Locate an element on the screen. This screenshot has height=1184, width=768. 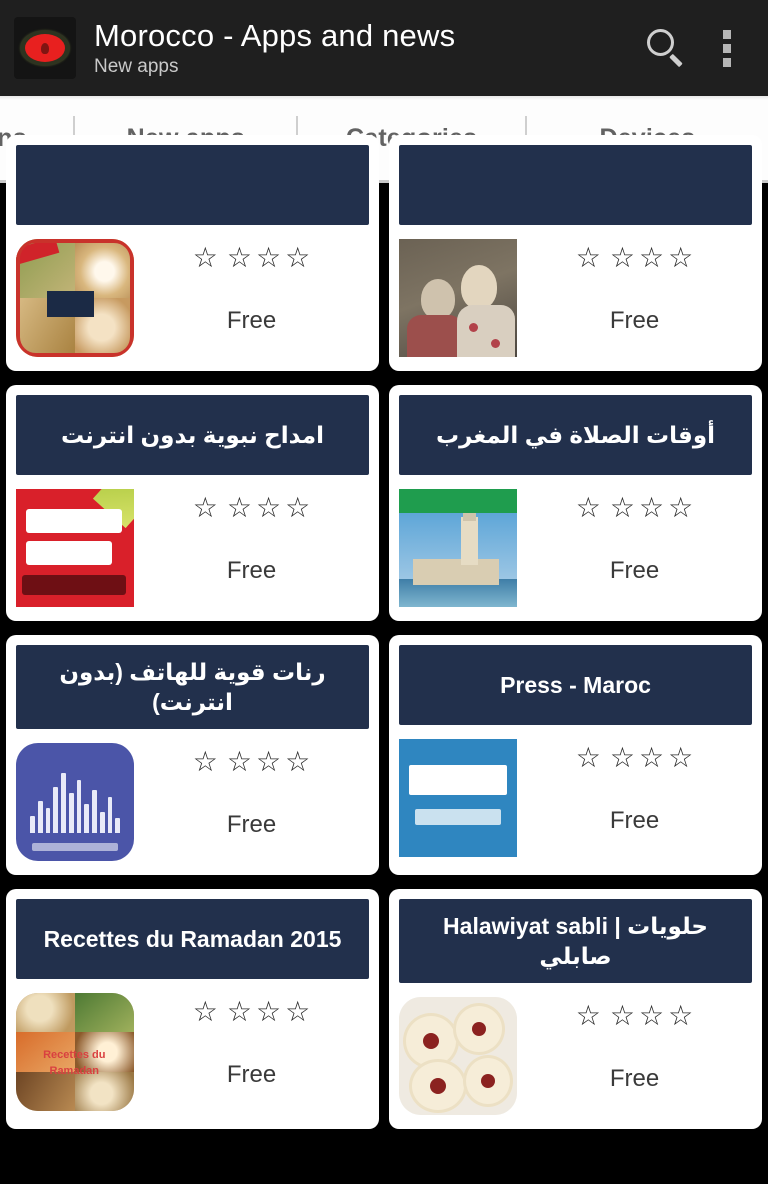
two-people-photo-icon is located at coordinates (458, 298).